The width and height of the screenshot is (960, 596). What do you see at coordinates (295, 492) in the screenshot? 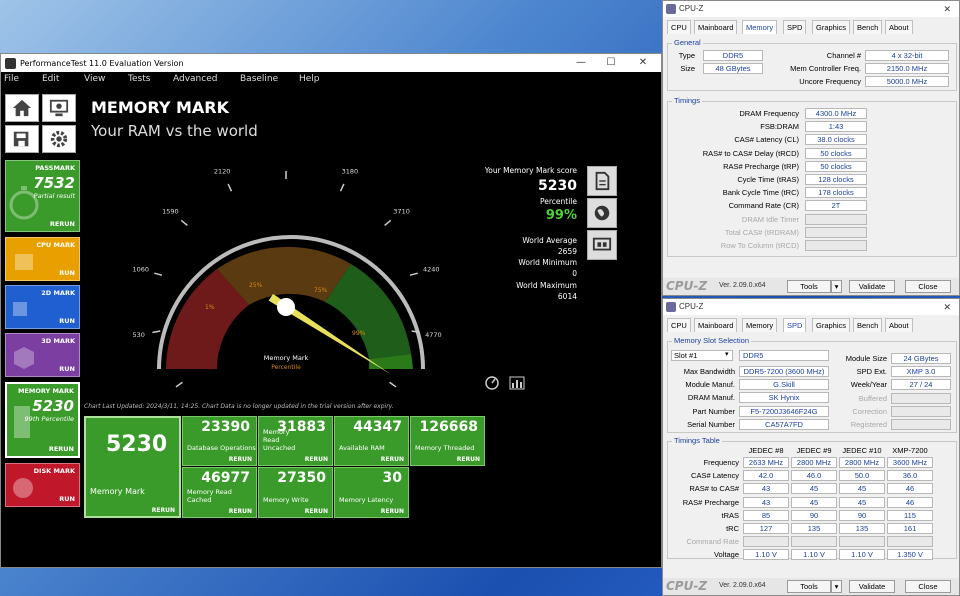
I see `result-memory-write: 27350 Memory Write RERUN` at bounding box center [295, 492].